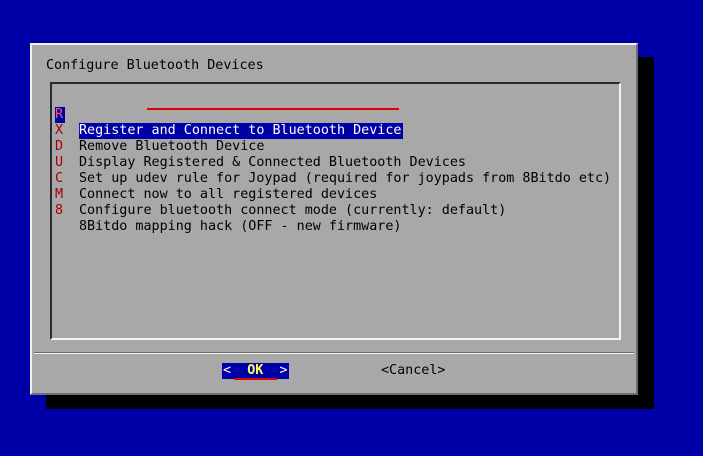  Describe the element at coordinates (273, 109) in the screenshot. I see `selection-underline` at that location.